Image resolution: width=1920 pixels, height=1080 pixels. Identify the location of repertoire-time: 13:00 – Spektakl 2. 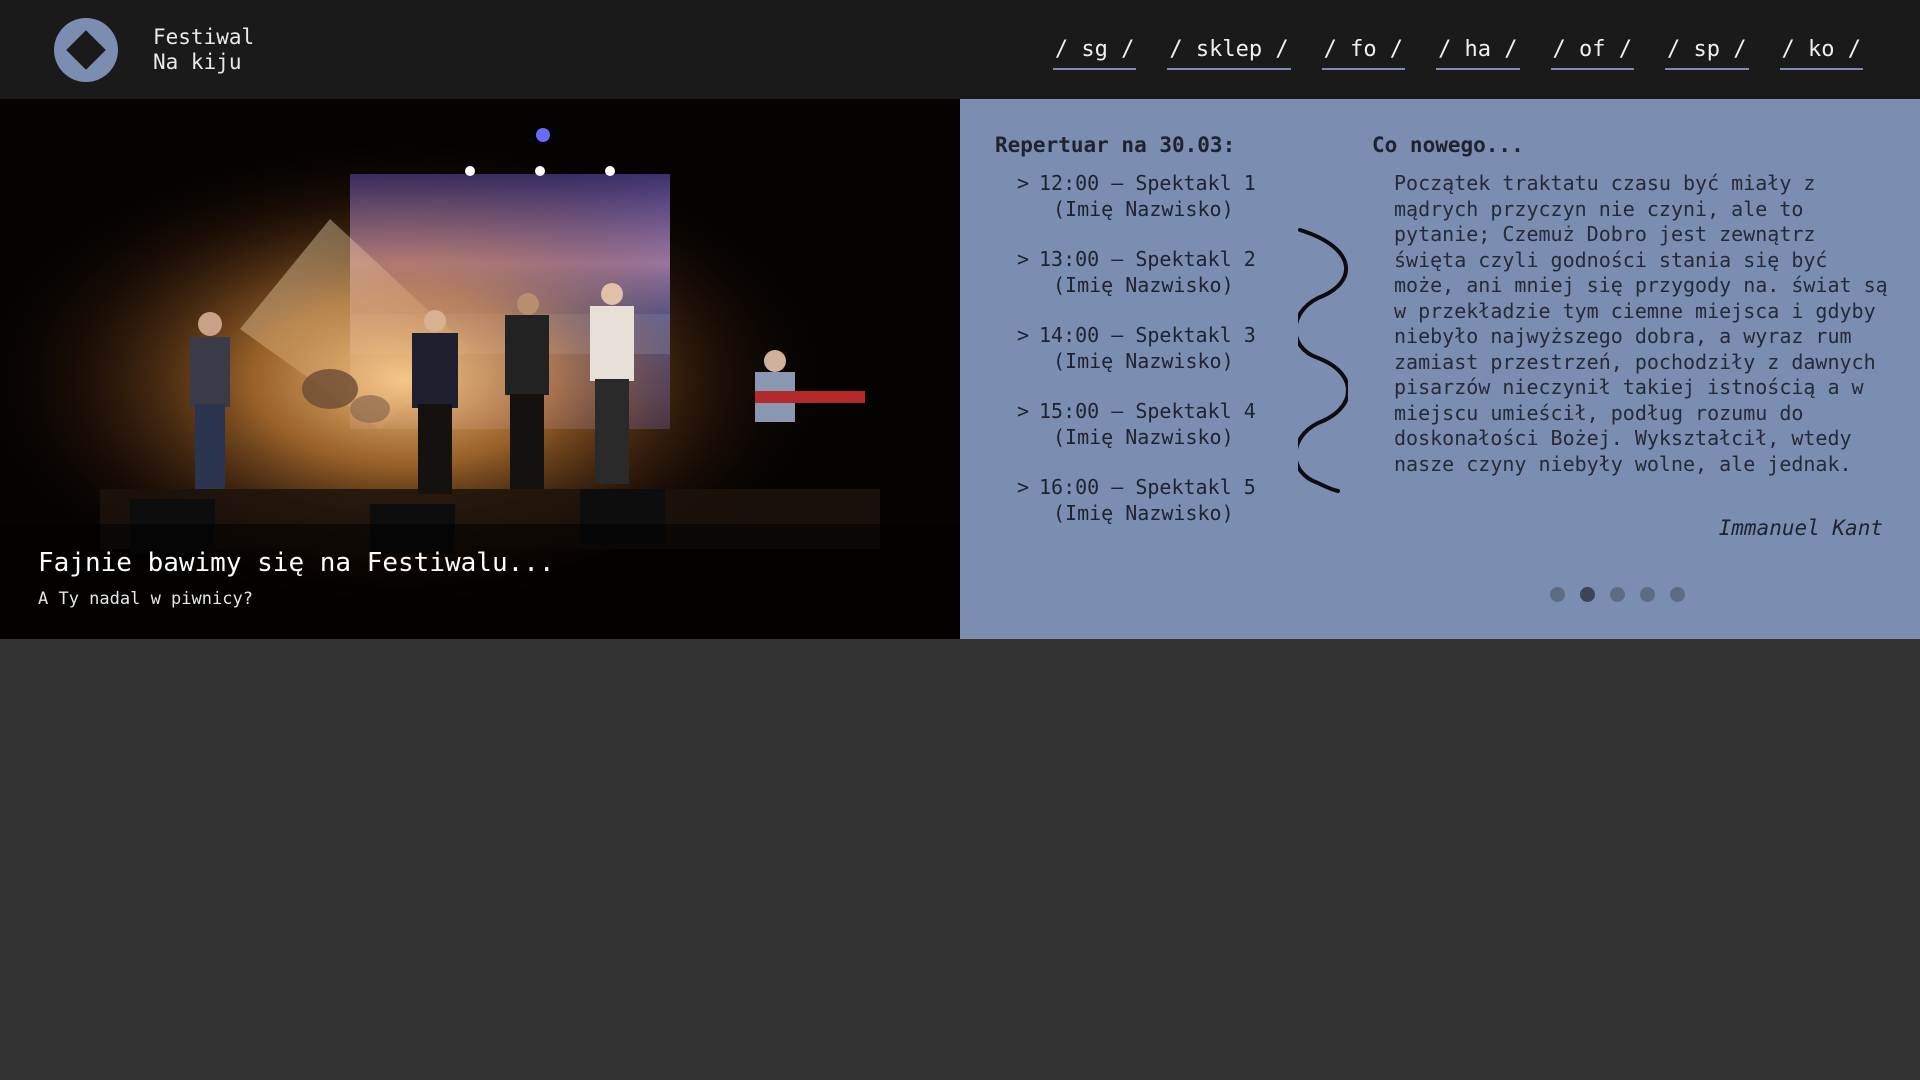
(1147, 259).